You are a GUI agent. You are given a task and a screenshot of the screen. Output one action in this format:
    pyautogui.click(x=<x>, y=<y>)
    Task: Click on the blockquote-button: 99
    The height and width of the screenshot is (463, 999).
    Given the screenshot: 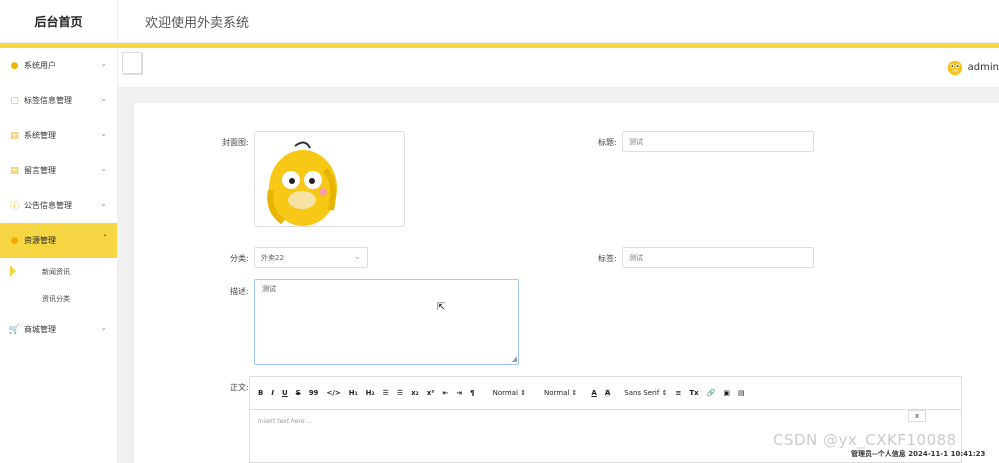 What is the action you would take?
    pyautogui.click(x=314, y=393)
    